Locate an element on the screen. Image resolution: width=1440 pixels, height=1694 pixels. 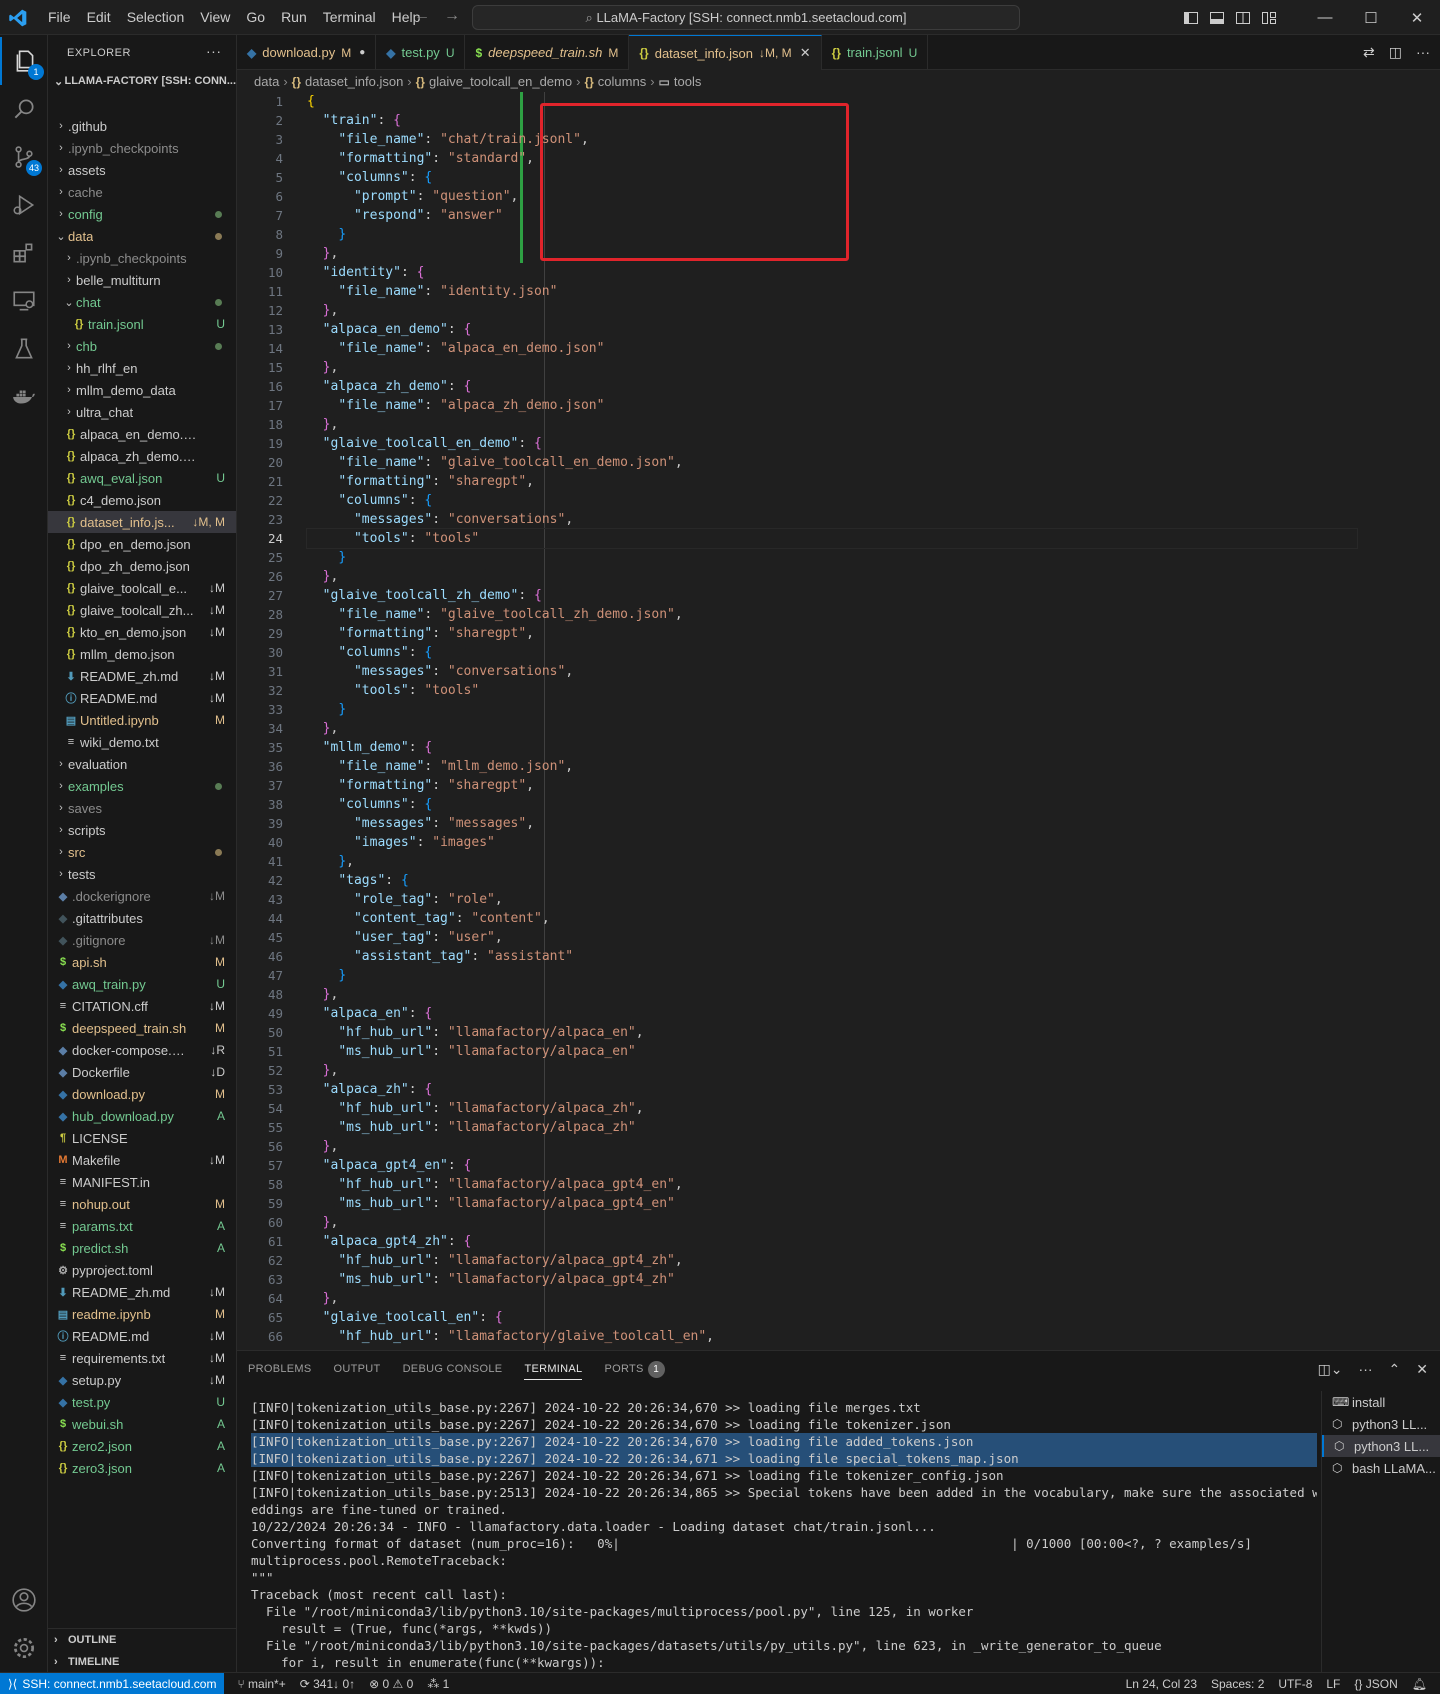
file-item: ≡ wiki_demo.txt is located at coordinates (142, 742).